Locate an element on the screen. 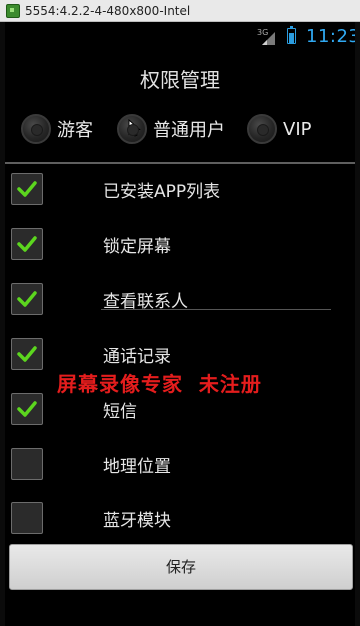  role-option-vip: VIP is located at coordinates (279, 129).